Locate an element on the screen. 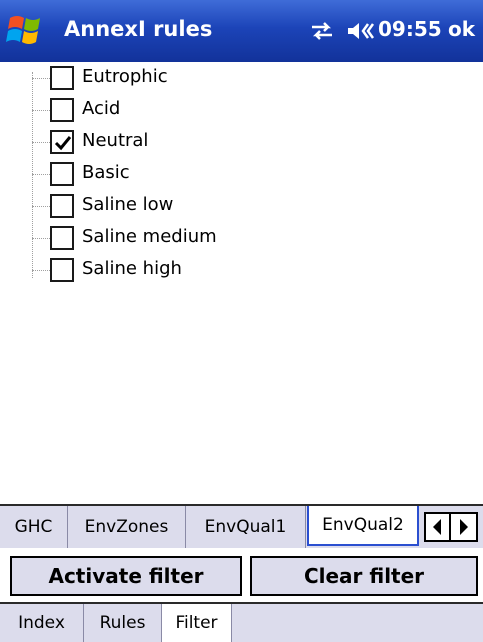  tab-envqual1: EnvQual1 is located at coordinates (246, 527).